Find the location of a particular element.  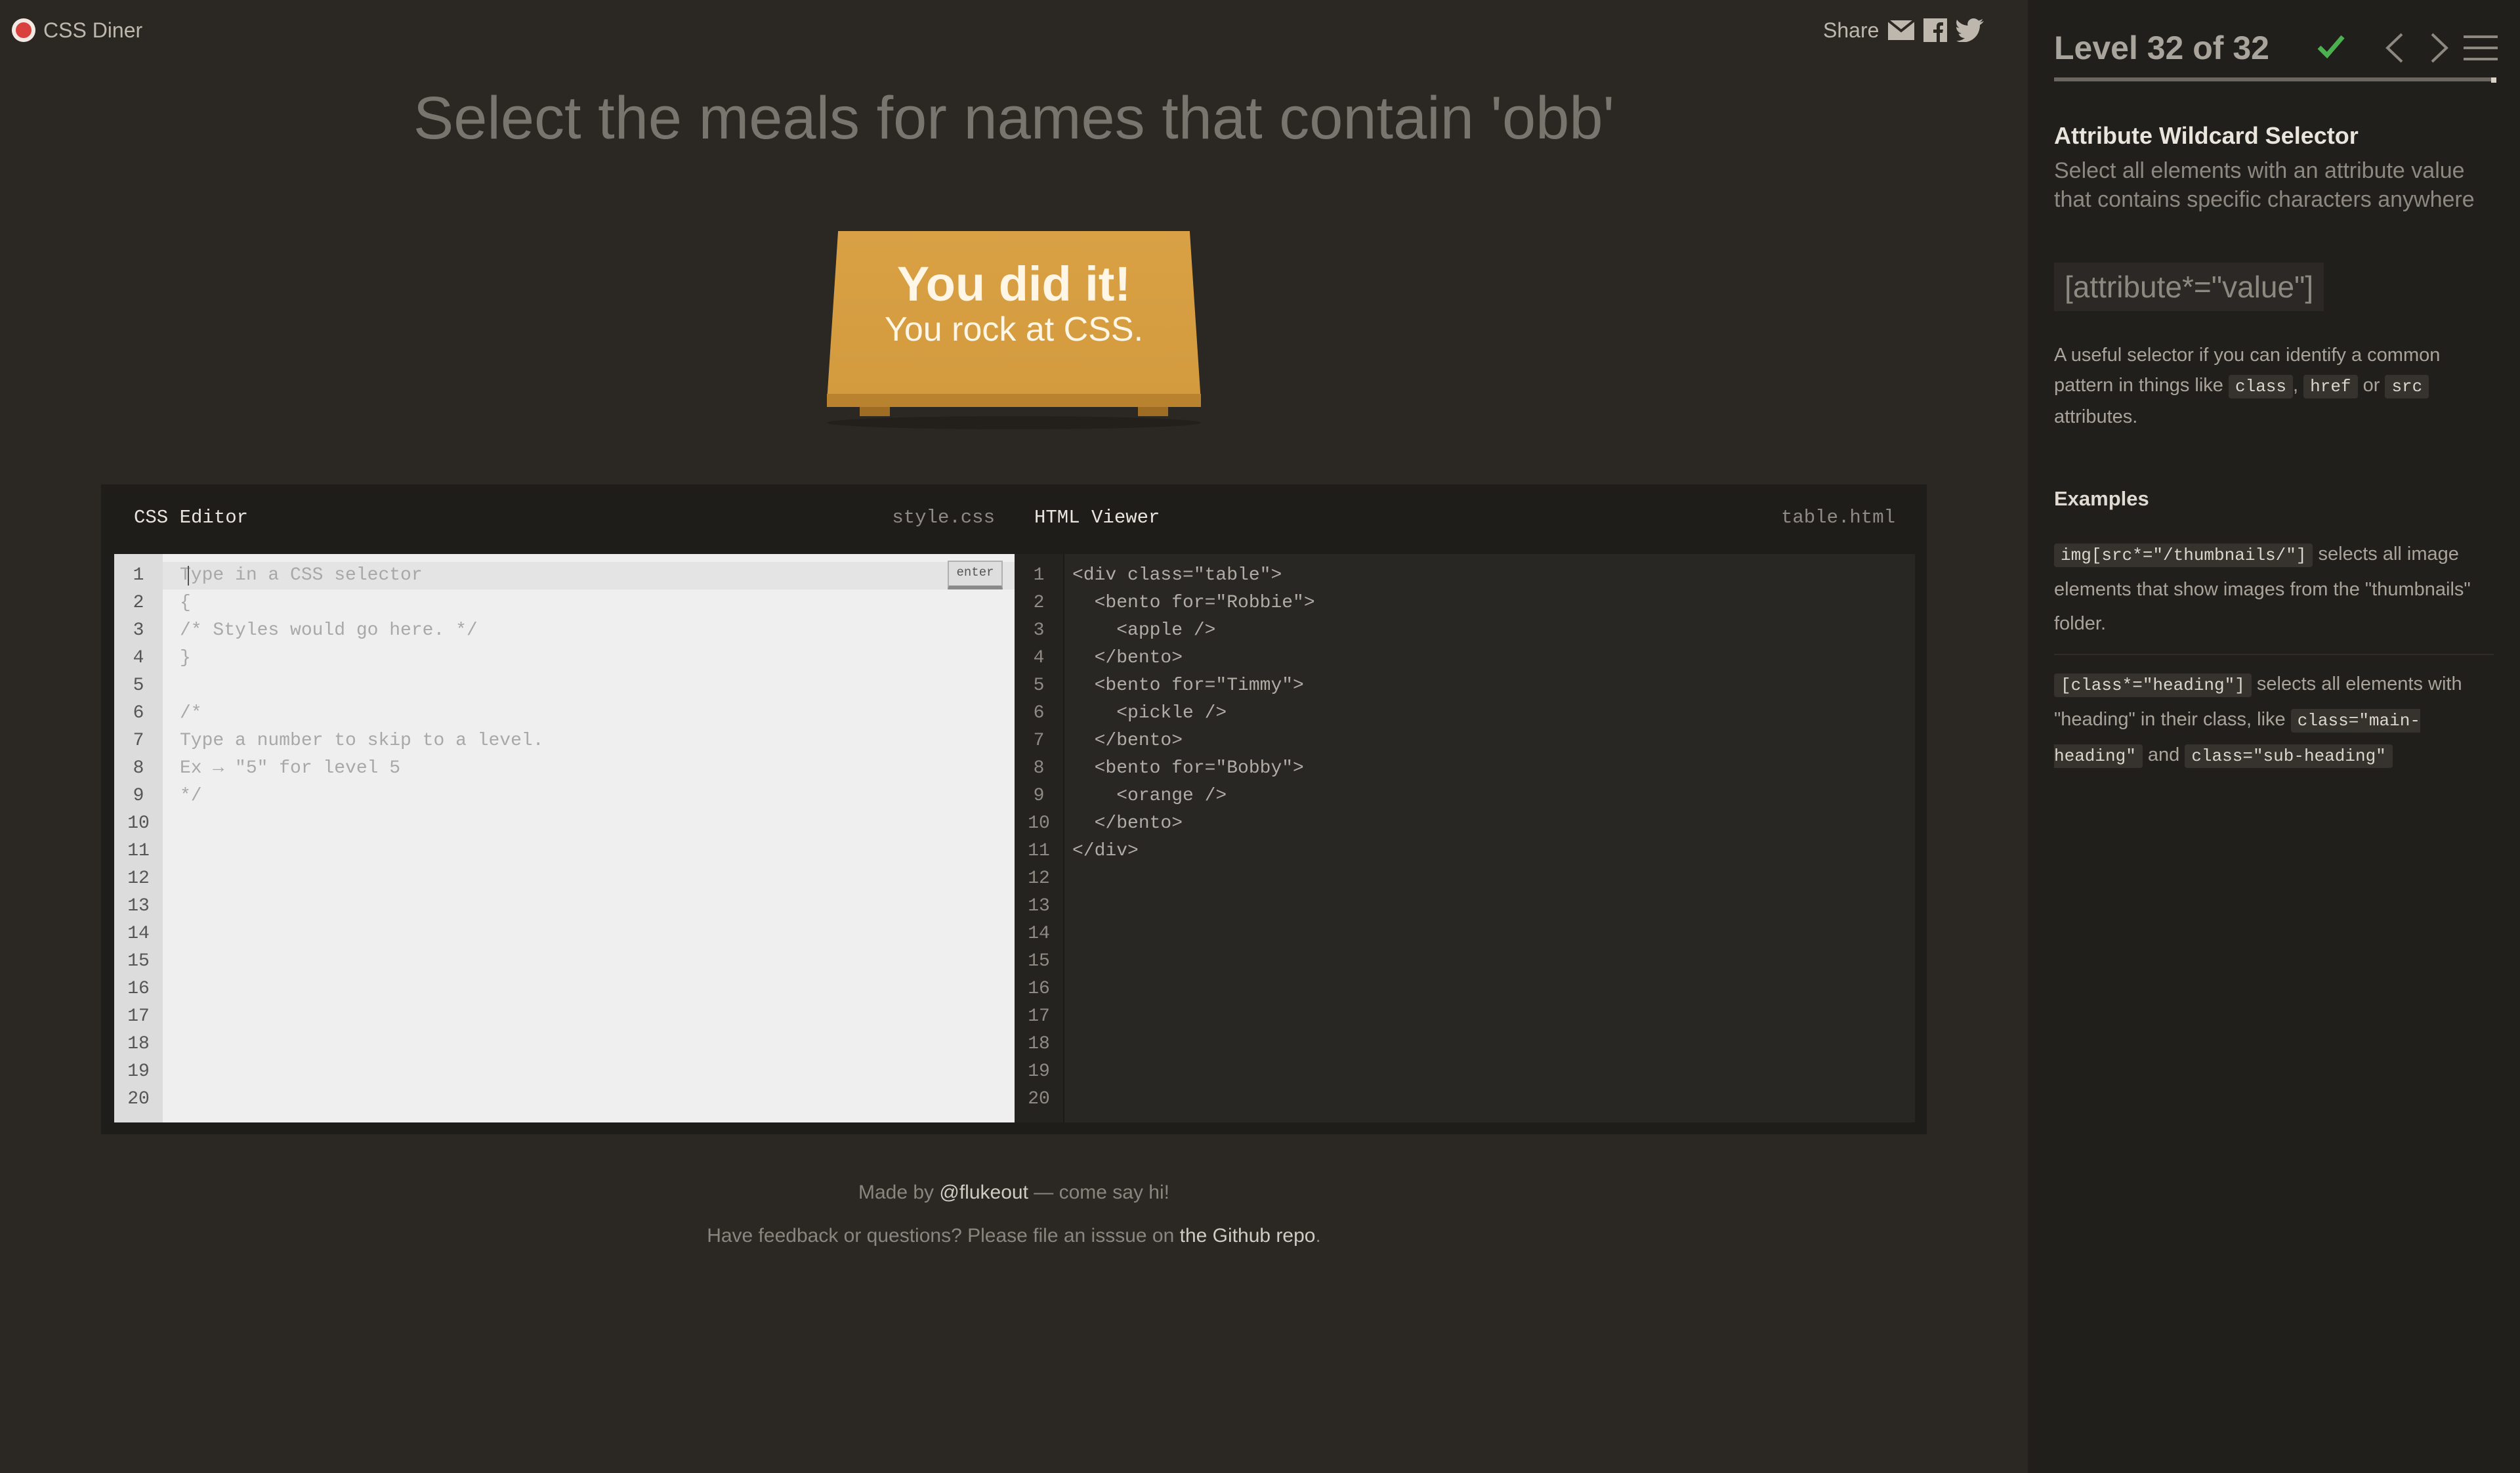

table-shadow is located at coordinates (1014, 422).